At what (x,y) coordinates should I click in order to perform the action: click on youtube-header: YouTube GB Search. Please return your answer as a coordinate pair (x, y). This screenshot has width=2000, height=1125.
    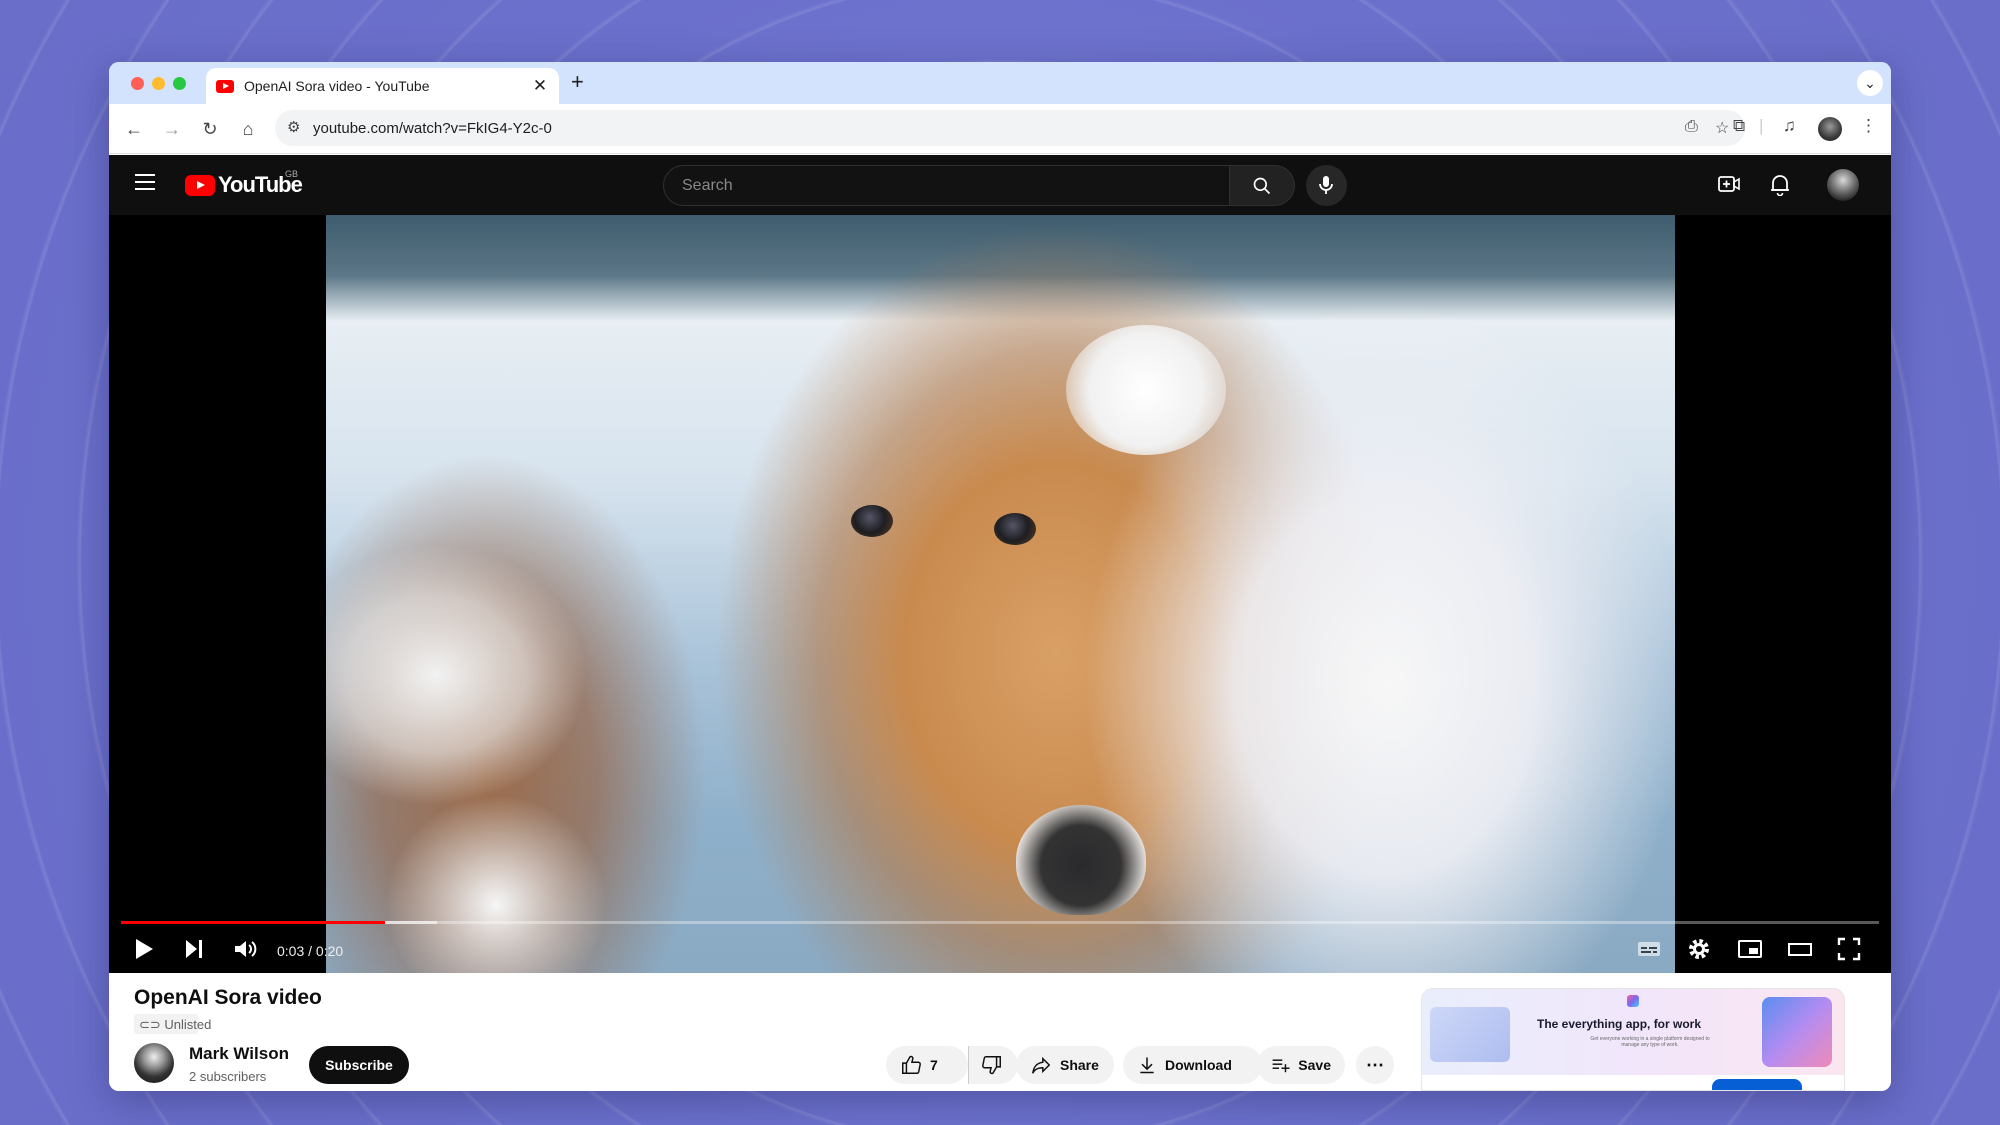
    Looking at the image, I should click on (1000, 185).